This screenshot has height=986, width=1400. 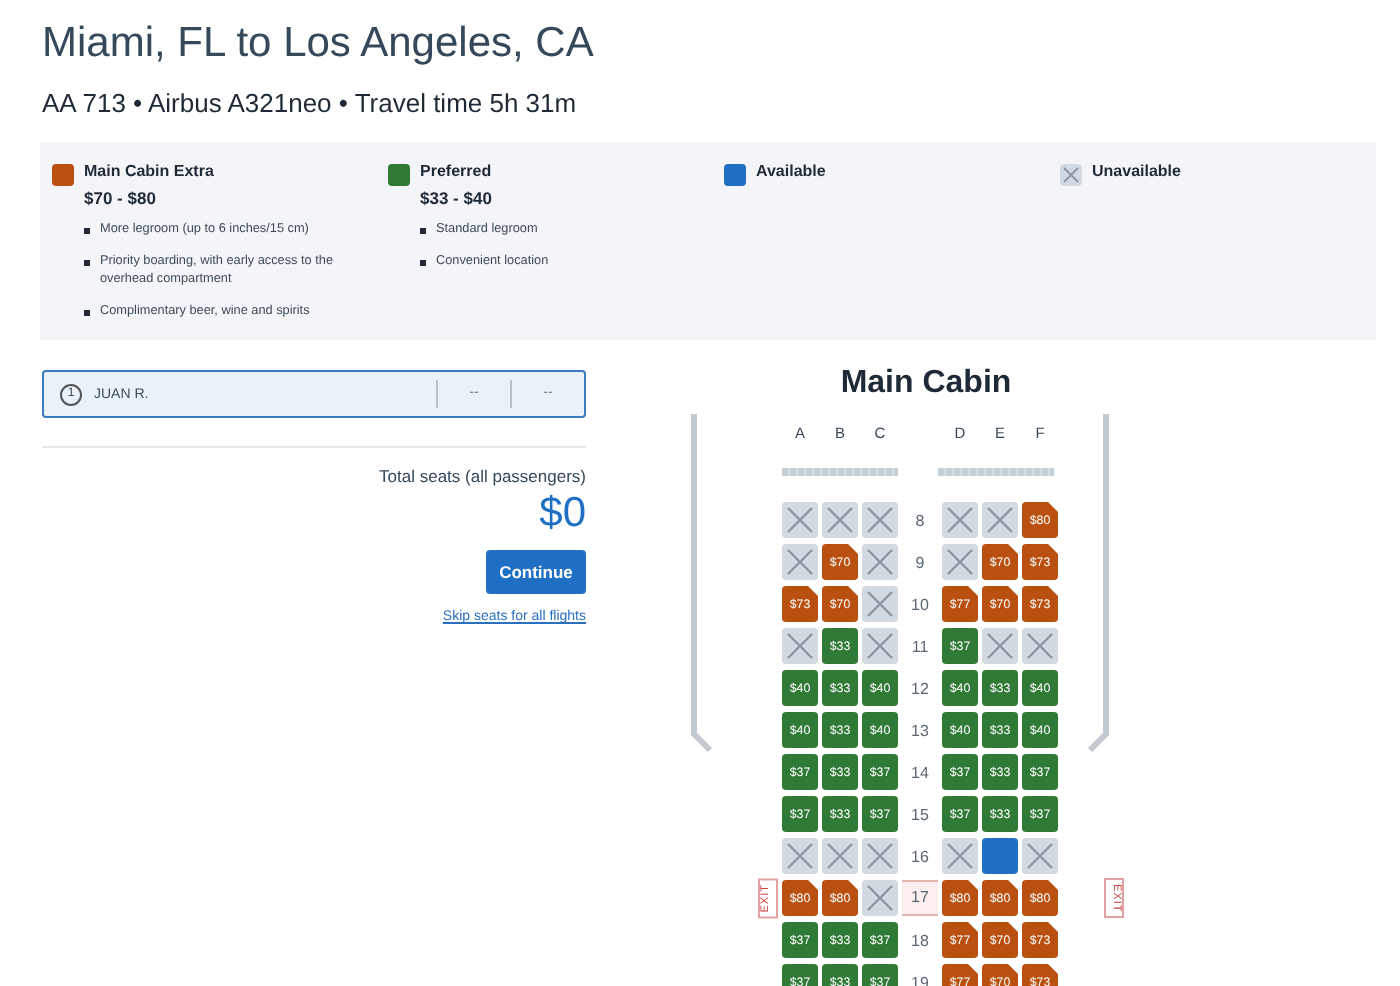 What do you see at coordinates (150, 171) in the screenshot?
I see `legend-name: Main Cabin Extra` at bounding box center [150, 171].